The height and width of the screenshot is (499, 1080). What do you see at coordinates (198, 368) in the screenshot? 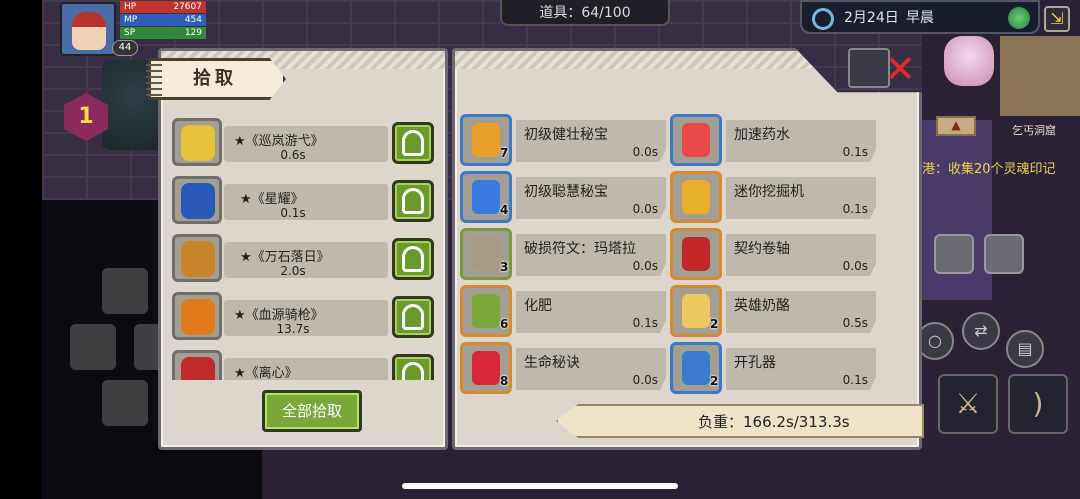
I see `blade-icon` at bounding box center [198, 368].